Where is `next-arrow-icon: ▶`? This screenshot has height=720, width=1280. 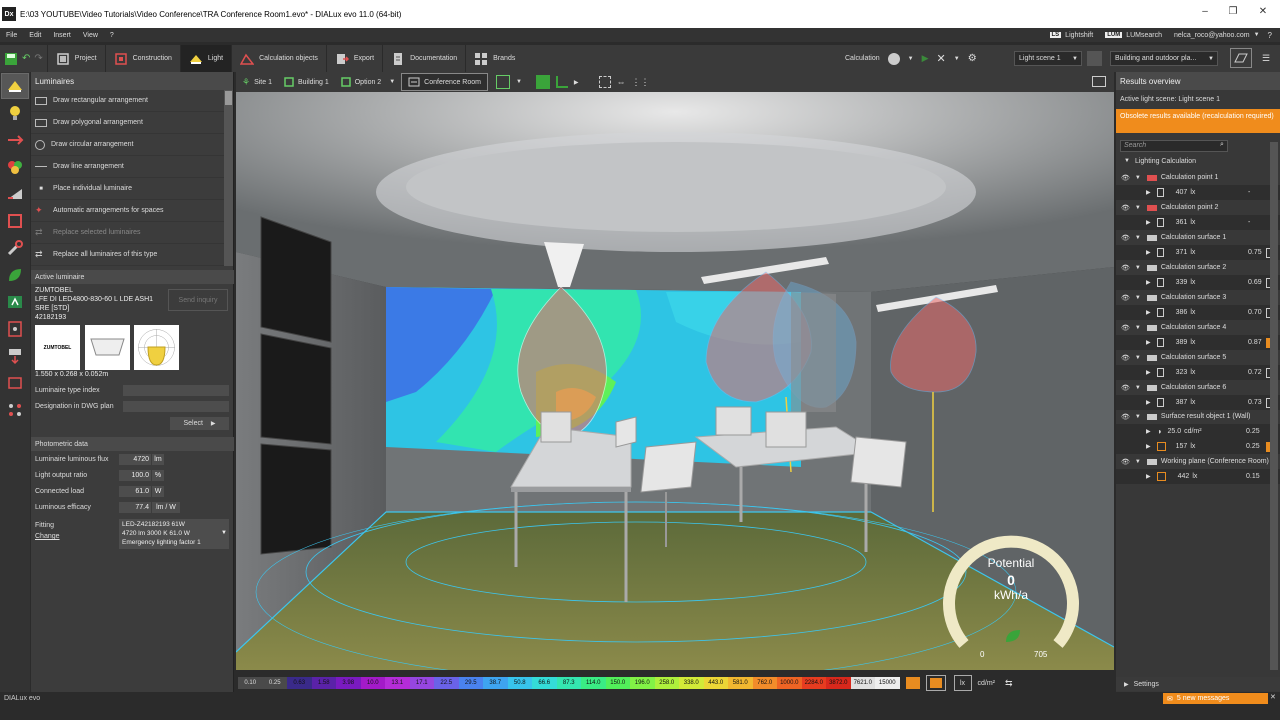 next-arrow-icon: ▶ is located at coordinates (576, 82).